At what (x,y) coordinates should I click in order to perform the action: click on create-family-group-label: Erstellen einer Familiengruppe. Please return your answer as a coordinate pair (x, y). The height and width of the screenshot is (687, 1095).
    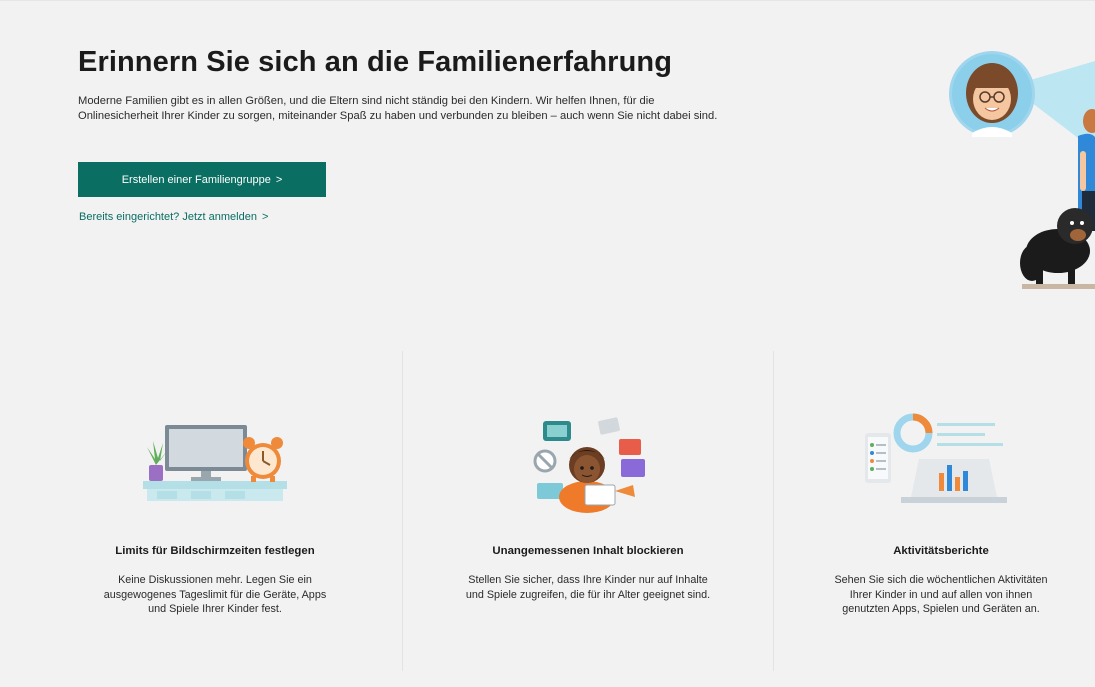
    Looking at the image, I should click on (196, 179).